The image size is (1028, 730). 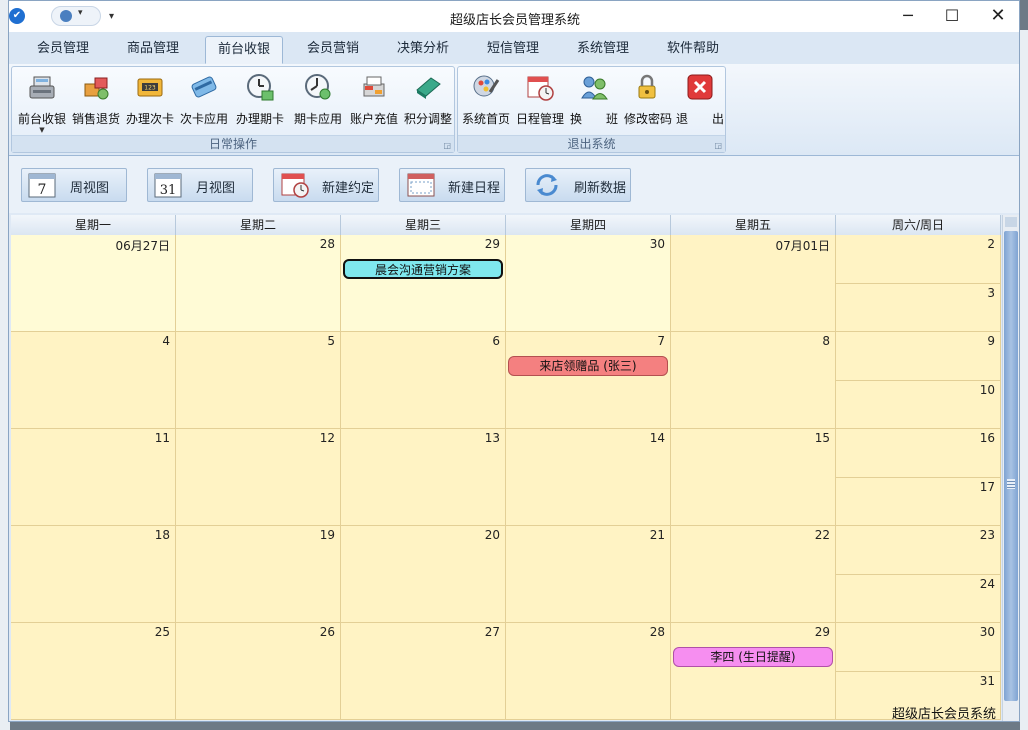 What do you see at coordinates (918, 225) in the screenshot?
I see `day-header: 周六/周日` at bounding box center [918, 225].